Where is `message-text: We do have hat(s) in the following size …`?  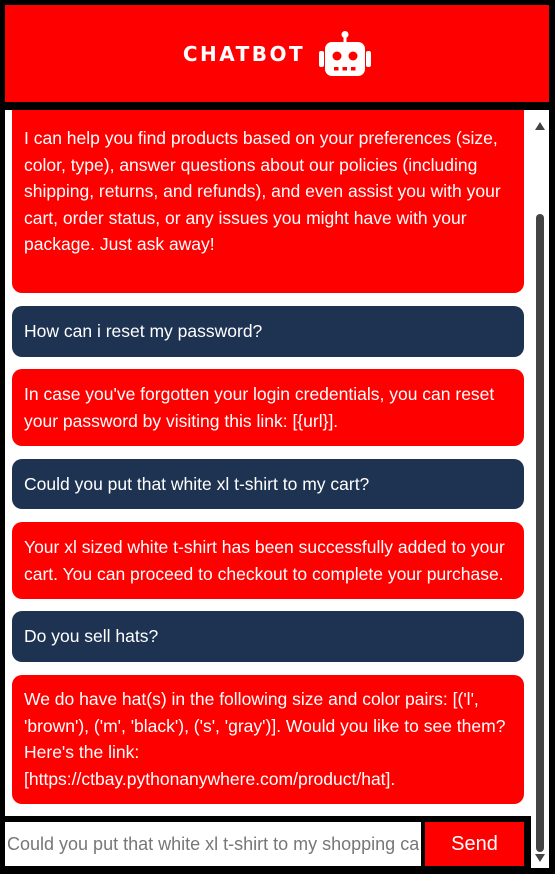
message-text: We do have hat(s) in the following size … is located at coordinates (265, 739).